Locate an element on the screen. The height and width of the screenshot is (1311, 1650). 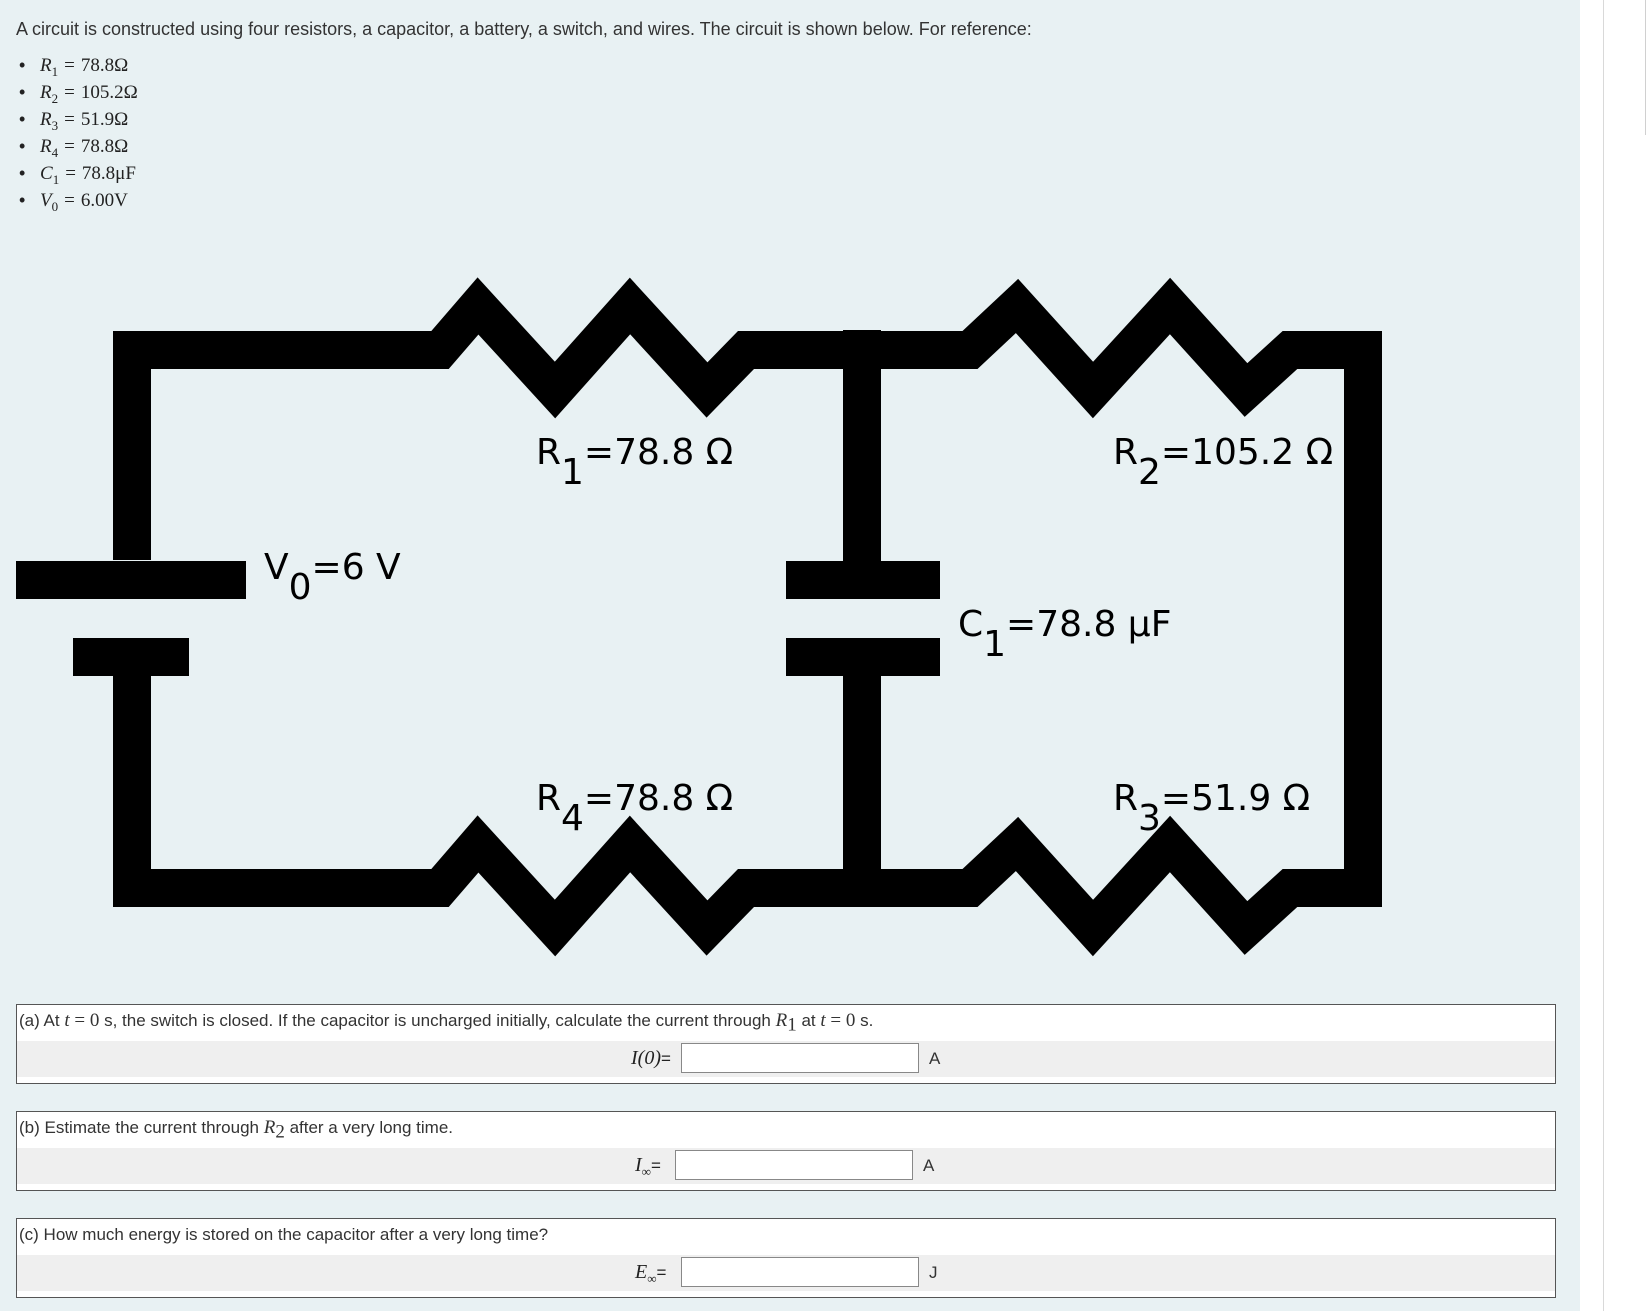
answer-row-c: E∞= J is located at coordinates (786, 1273).